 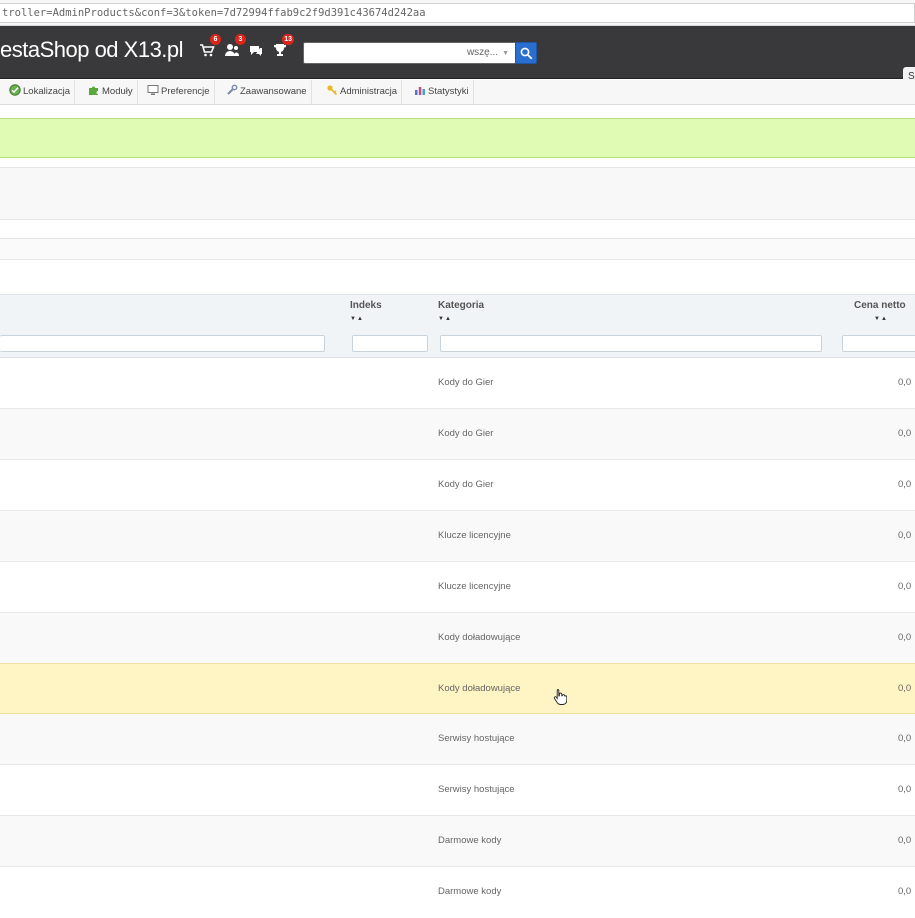 What do you see at coordinates (215, 39) in the screenshot?
I see `orders-badge: 6` at bounding box center [215, 39].